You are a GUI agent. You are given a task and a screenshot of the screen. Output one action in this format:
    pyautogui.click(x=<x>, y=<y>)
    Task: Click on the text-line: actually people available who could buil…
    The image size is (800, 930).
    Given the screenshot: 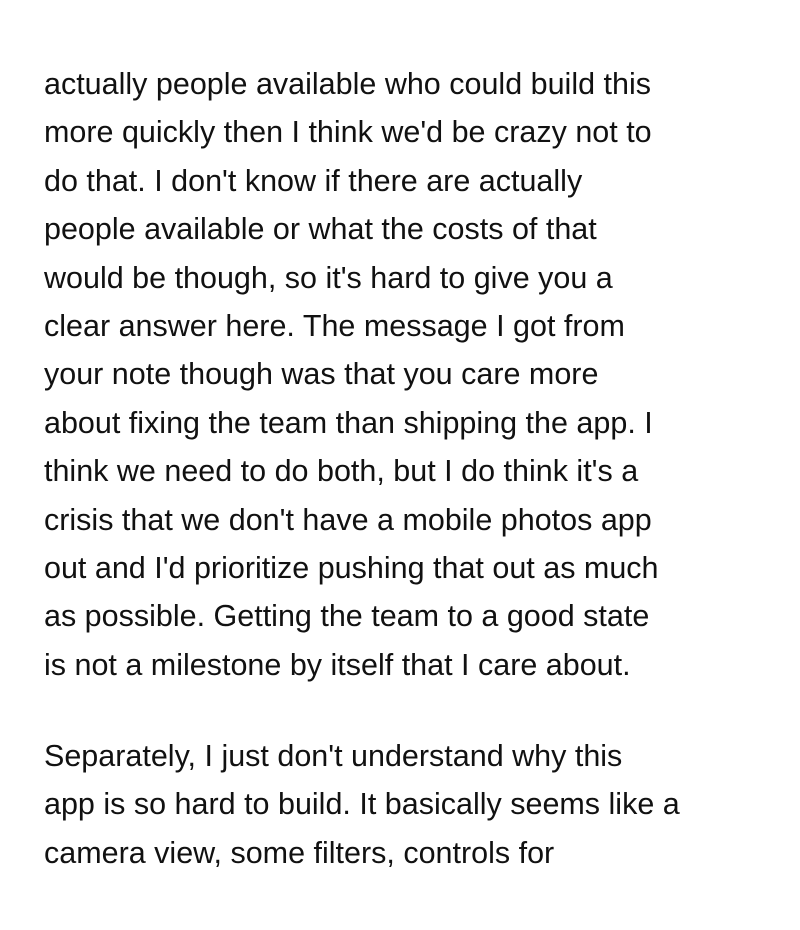 What is the action you would take?
    pyautogui.click(x=348, y=84)
    